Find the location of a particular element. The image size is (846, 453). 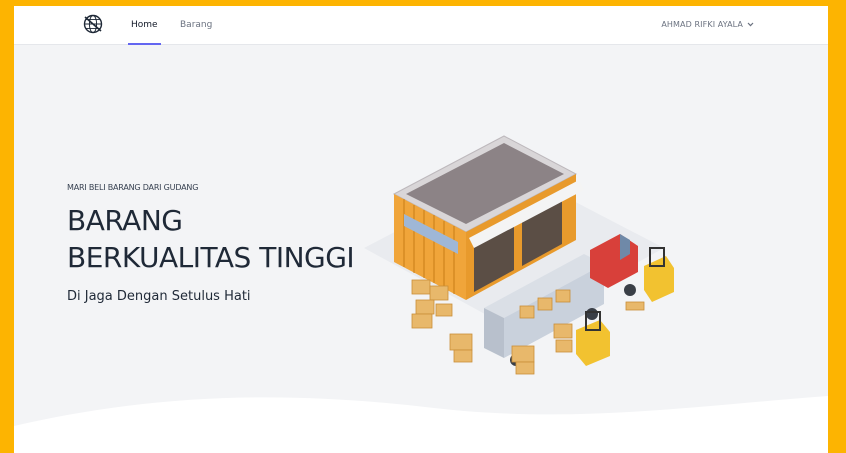

globe-logo-icon is located at coordinates (93, 24).